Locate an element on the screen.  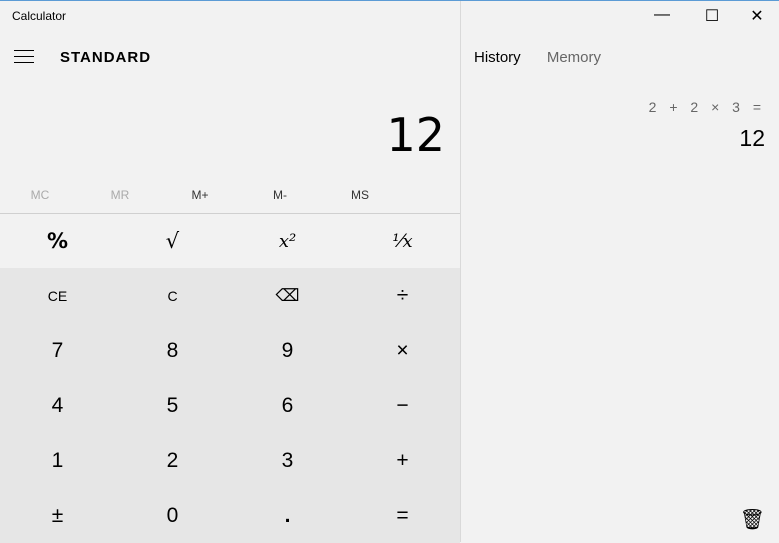
key-2: 2 is located at coordinates (172, 460).